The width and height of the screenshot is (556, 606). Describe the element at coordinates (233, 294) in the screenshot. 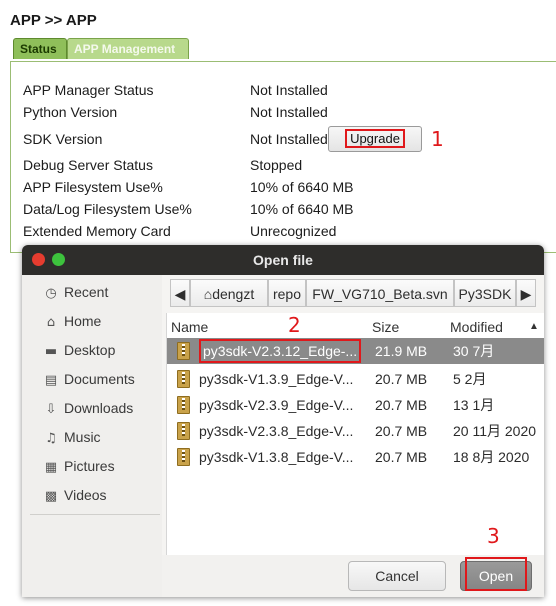

I see `path-segment-label: dengzt` at that location.